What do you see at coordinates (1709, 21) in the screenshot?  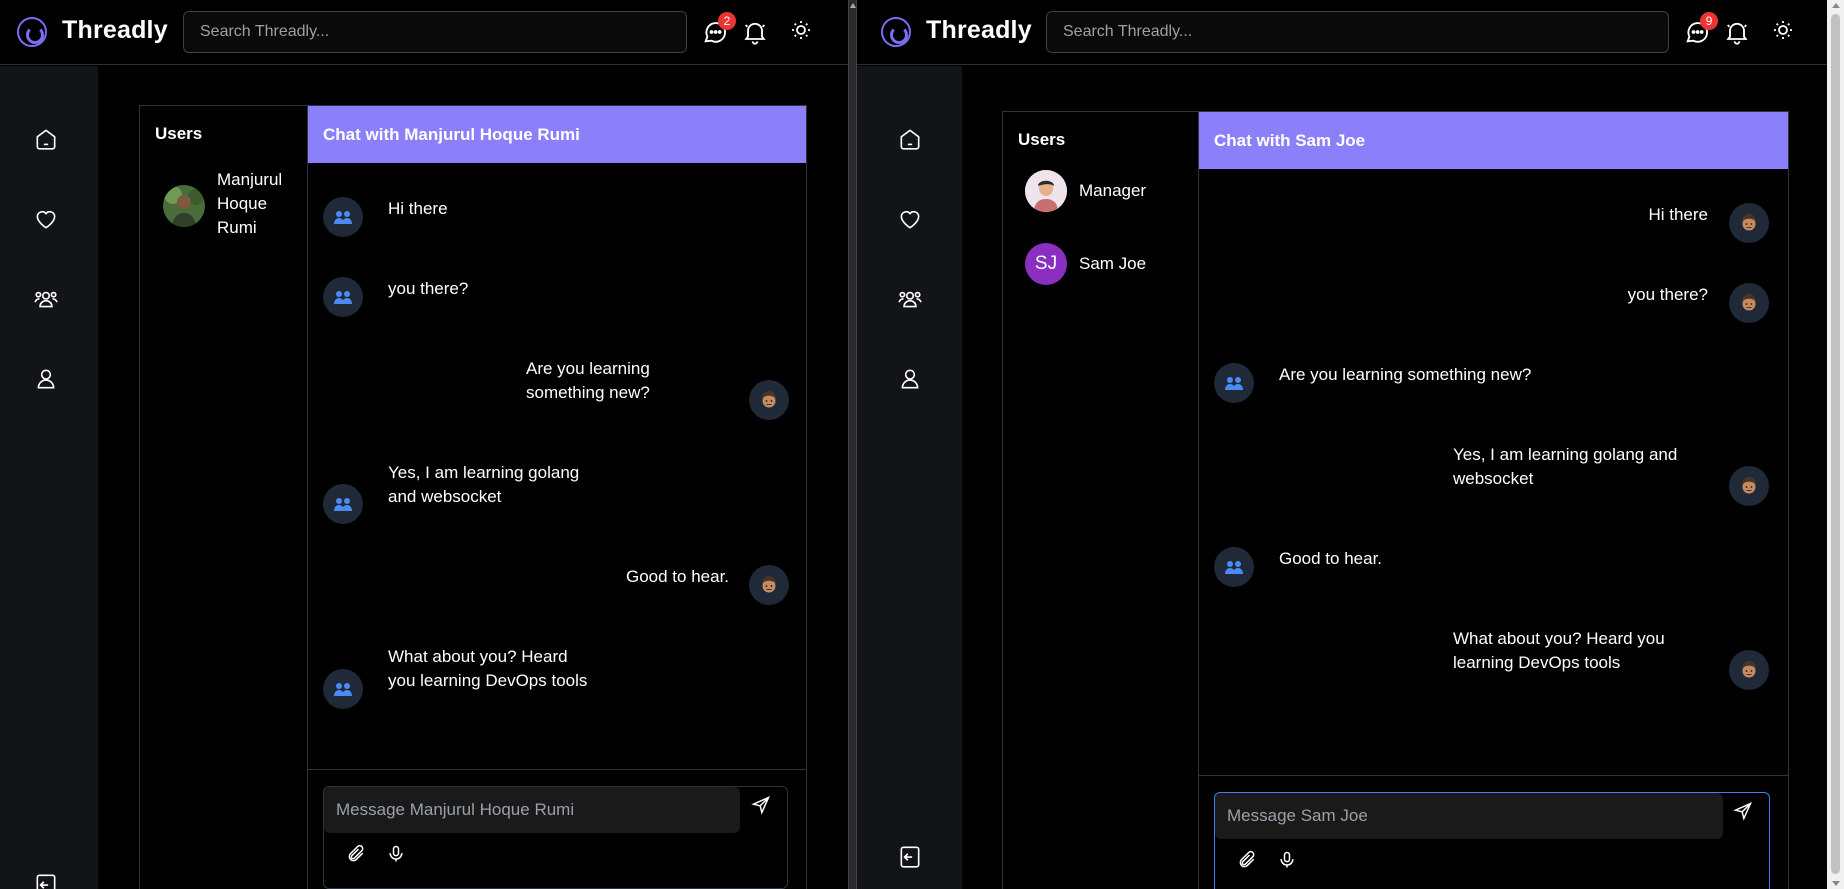 I see `messages-badge: 9` at bounding box center [1709, 21].